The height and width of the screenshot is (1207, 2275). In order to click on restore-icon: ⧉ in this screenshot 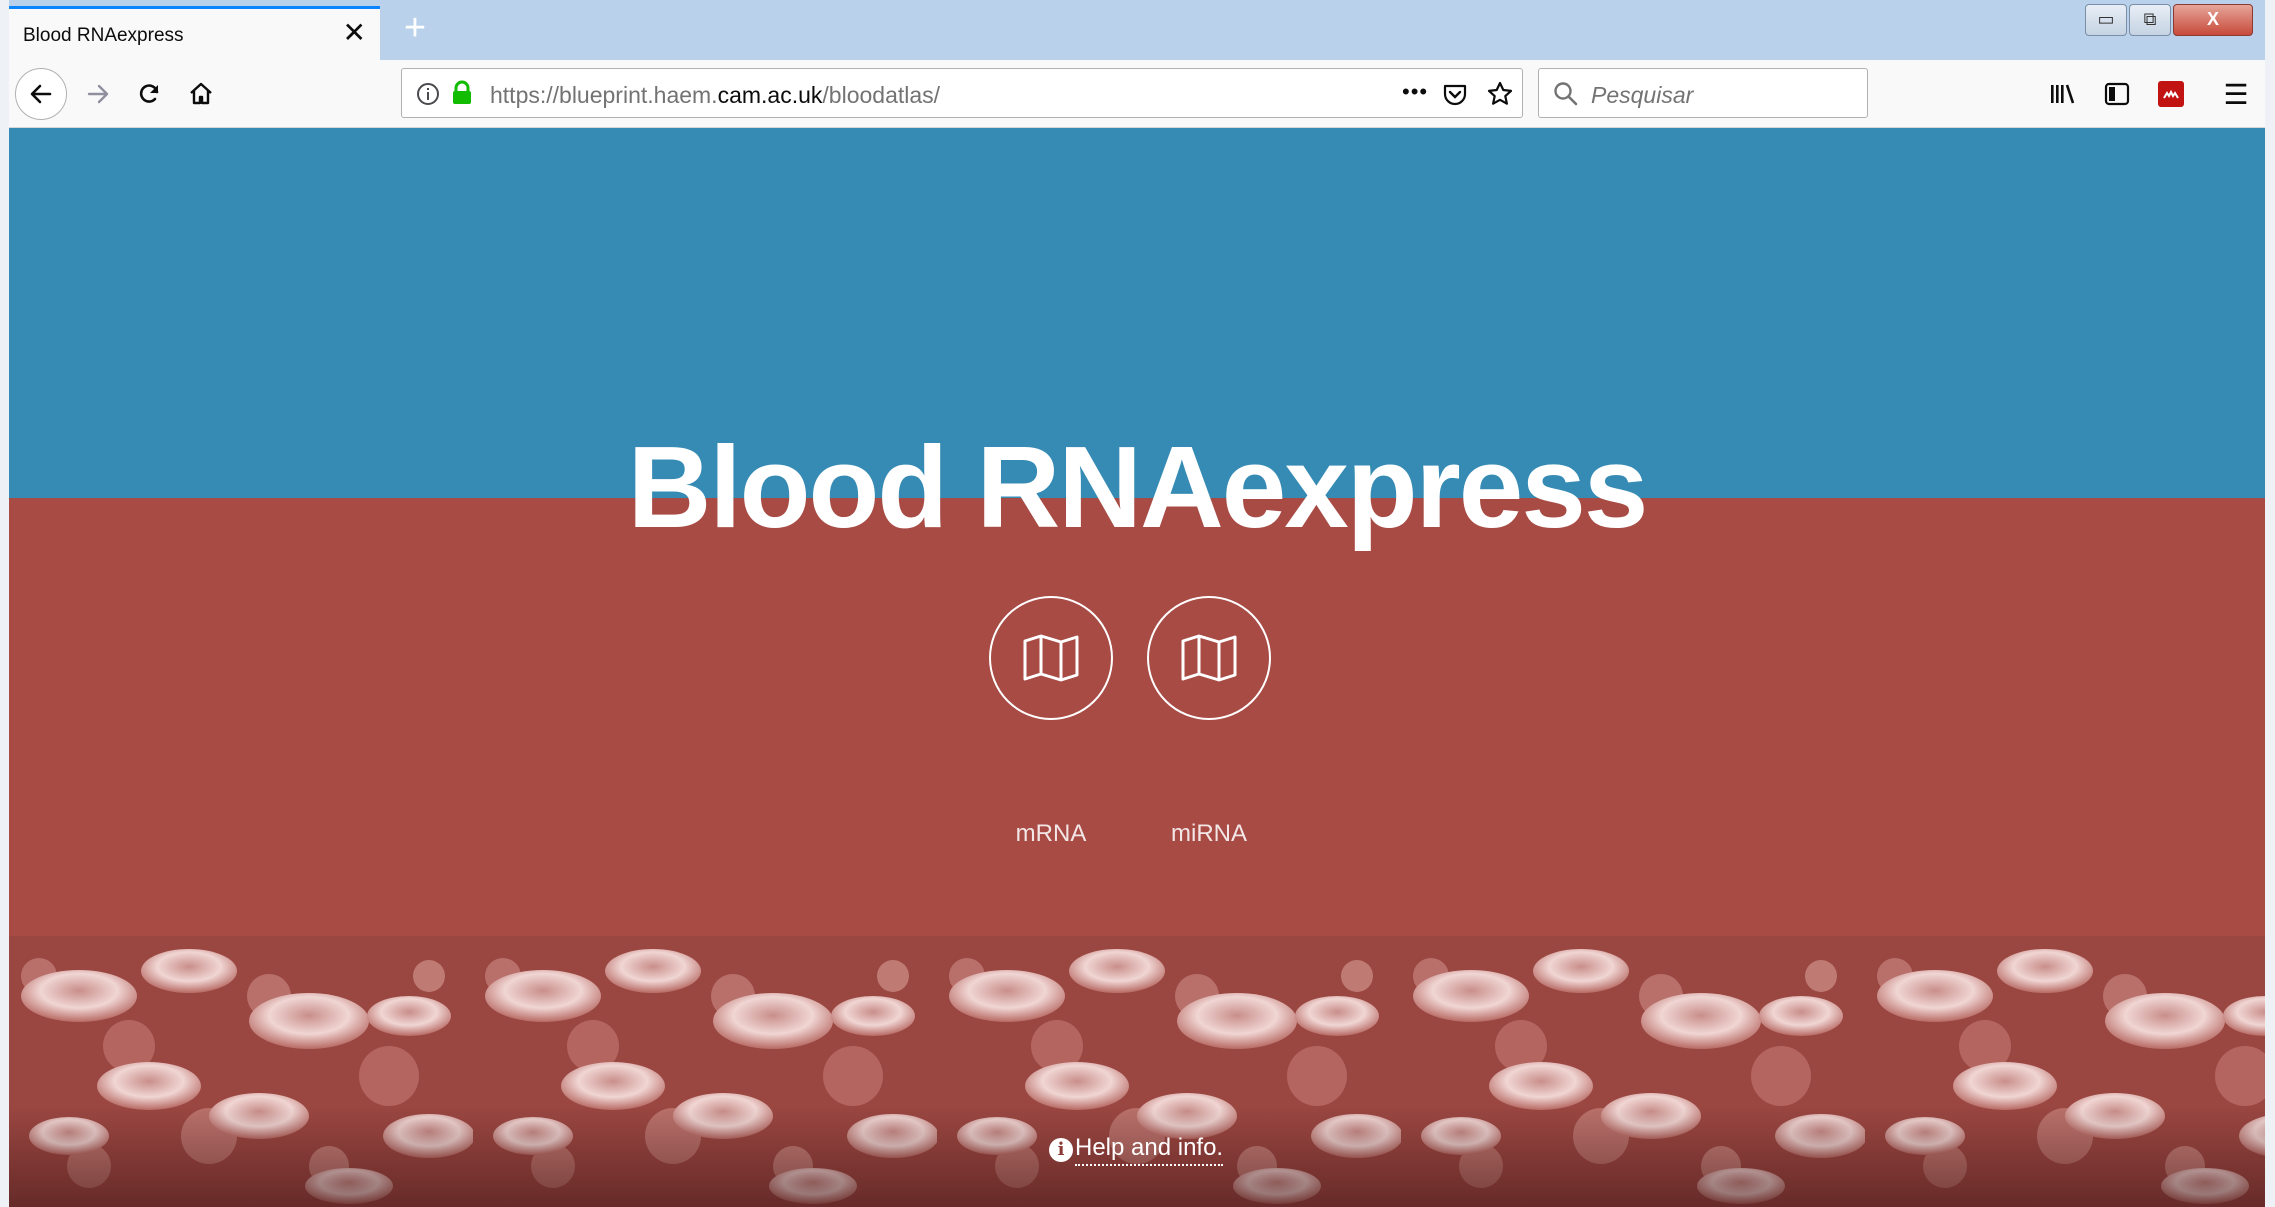, I will do `click(2150, 19)`.